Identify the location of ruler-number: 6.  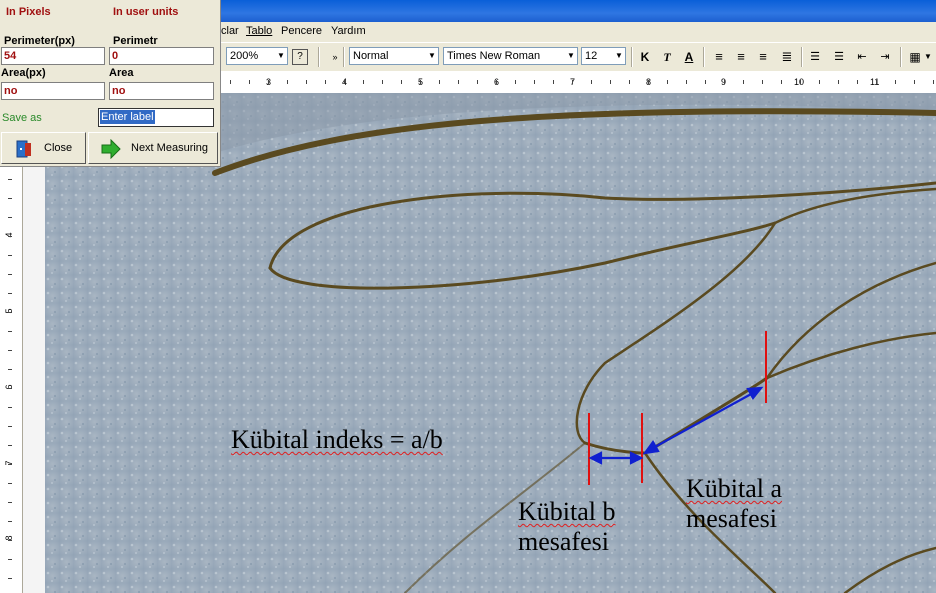
(9, 387).